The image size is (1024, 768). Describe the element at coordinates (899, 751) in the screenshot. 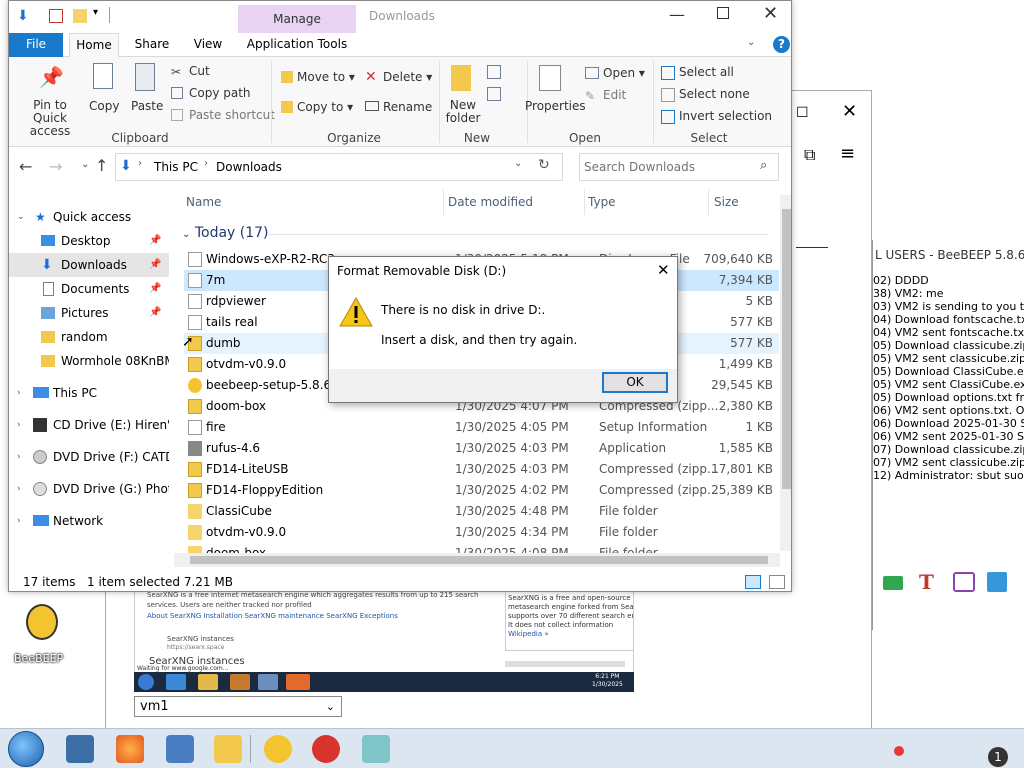

I see `error-tray-icon` at that location.